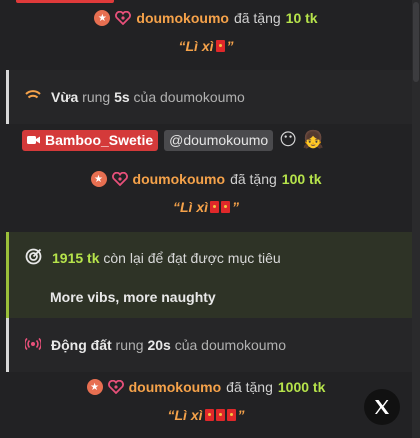 The image size is (420, 438). Describe the element at coordinates (206, 401) in the screenshot. I see `gift-message: ★ doumokoumo đã tặng 1000 tk “Lì xì ”` at that location.